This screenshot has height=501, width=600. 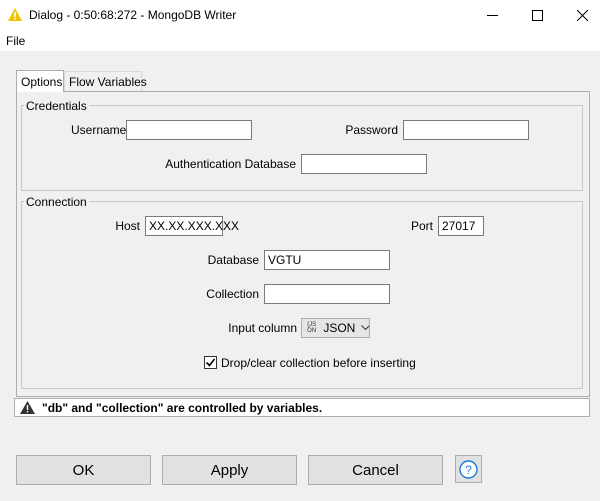 What do you see at coordinates (15, 14) in the screenshot?
I see `warning-triangle-icon` at bounding box center [15, 14].